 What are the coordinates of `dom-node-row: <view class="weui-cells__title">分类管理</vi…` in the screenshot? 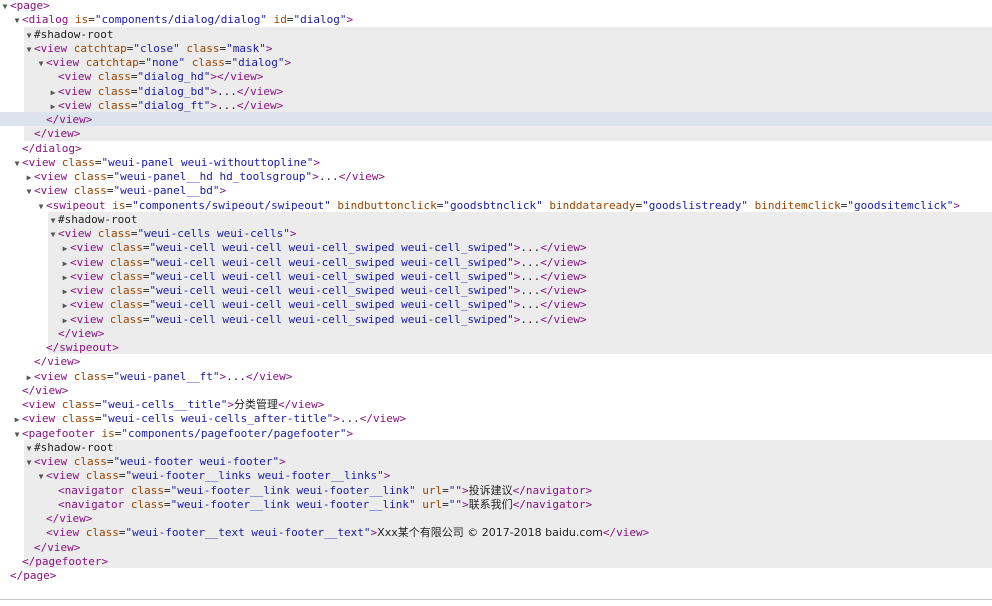 It's located at (496, 404).